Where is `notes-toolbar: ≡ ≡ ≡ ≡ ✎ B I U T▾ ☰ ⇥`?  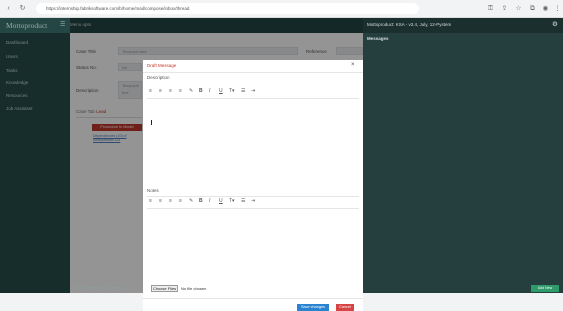
notes-toolbar: ≡ ≡ ≡ ≡ ✎ B I U T▾ ☰ ⇥ is located at coordinates (254, 201).